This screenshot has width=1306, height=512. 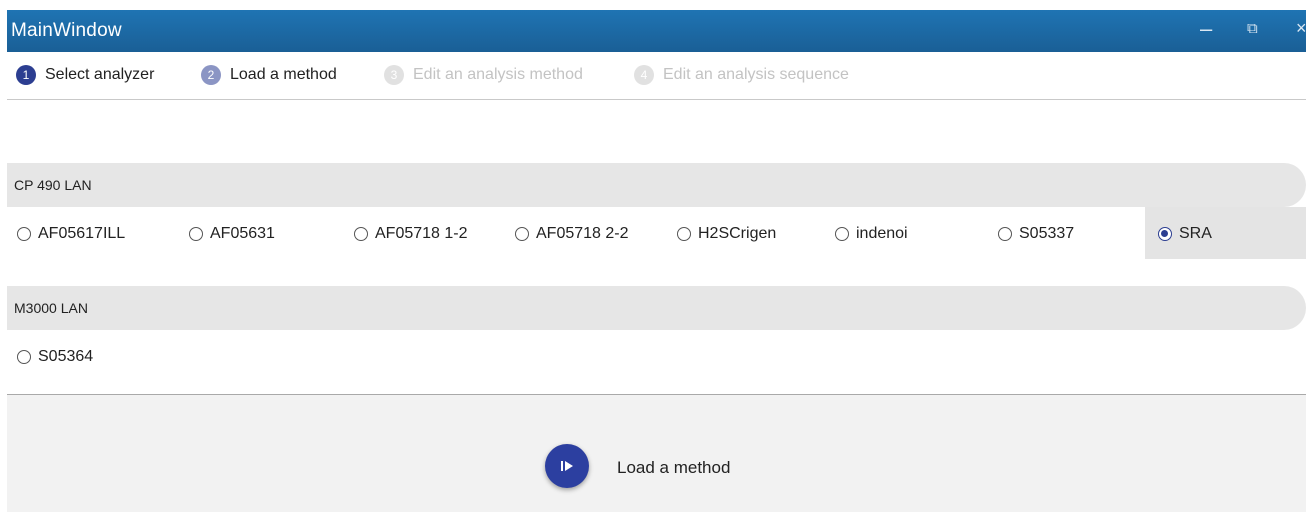 I want to click on radio-option-af05617ill: AF05617ILL, so click(x=71, y=234).